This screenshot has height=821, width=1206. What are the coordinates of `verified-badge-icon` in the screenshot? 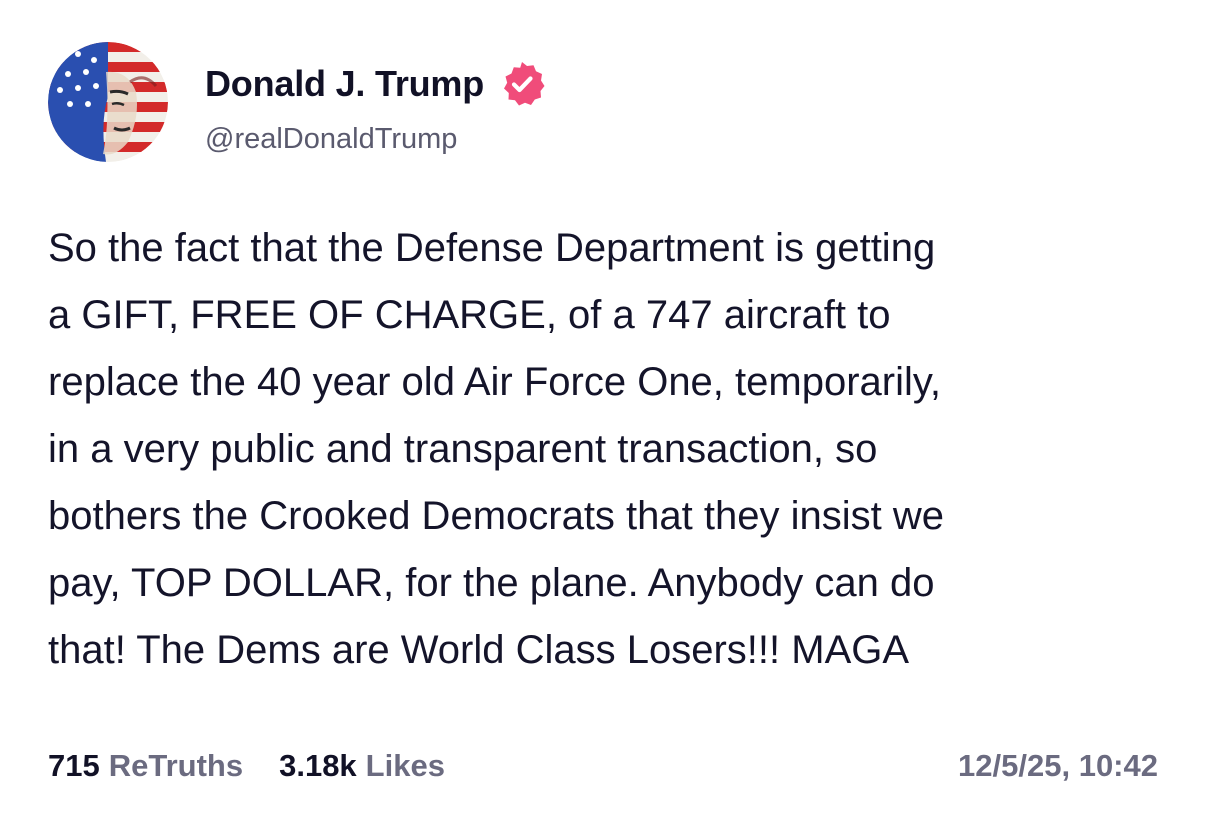 It's located at (522, 84).